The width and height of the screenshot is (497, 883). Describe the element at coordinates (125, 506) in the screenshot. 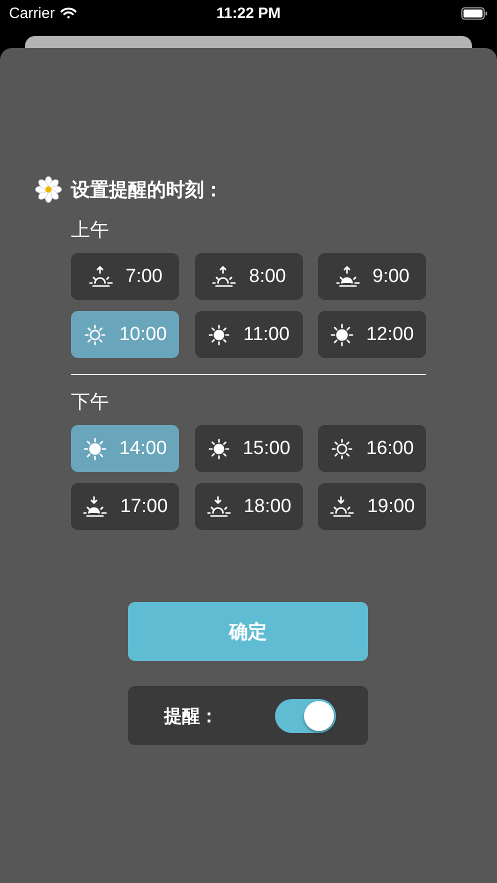

I see `time-slot-button: 17:00` at that location.